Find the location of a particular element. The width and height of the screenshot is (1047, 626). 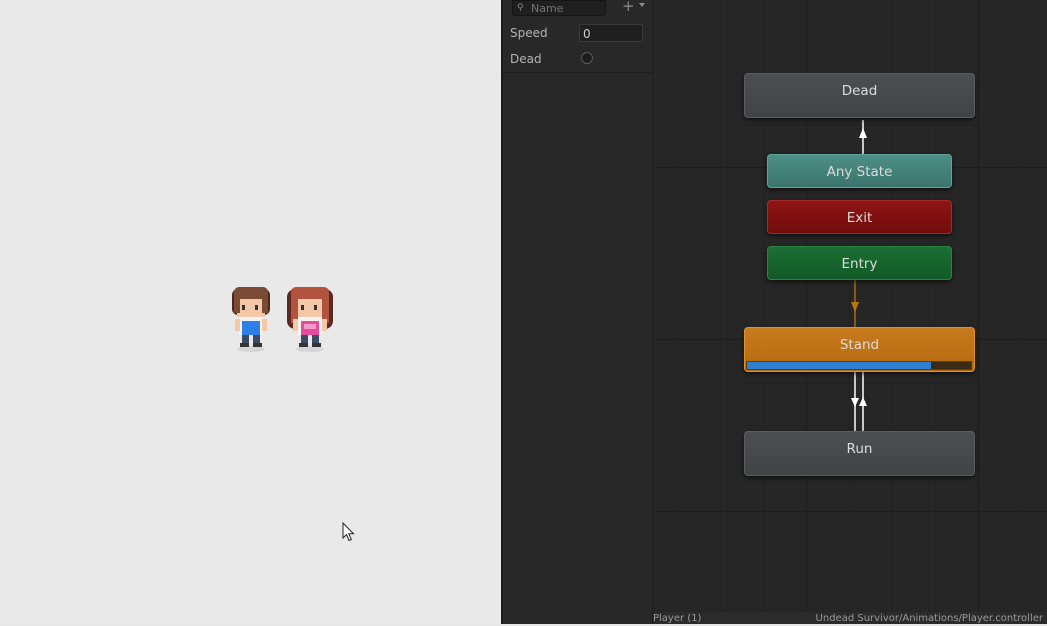

plus-icon: + is located at coordinates (628, 7).